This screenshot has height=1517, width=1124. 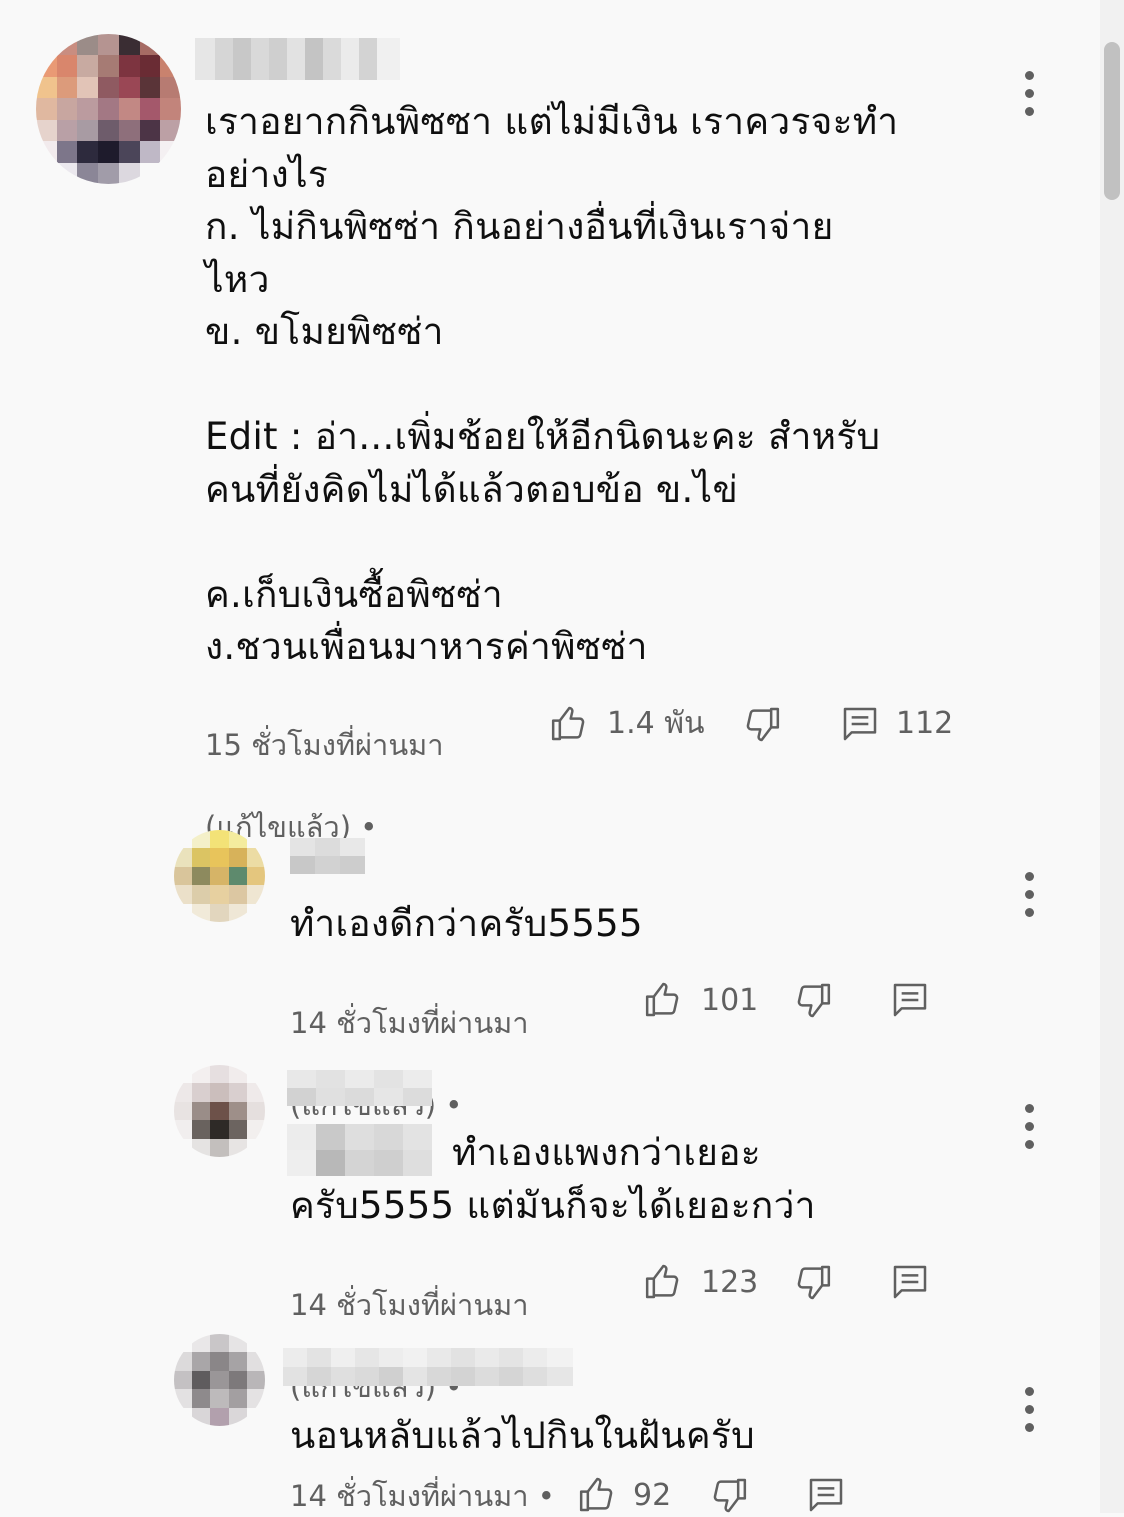 I want to click on scrollbar-thumb, so click(x=1112, y=121).